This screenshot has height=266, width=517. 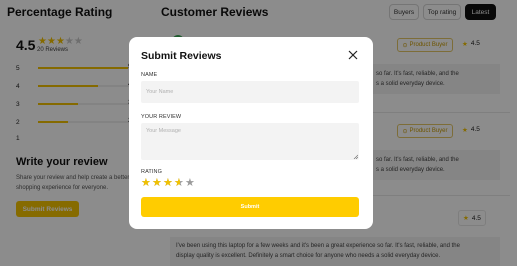 What do you see at coordinates (149, 75) in the screenshot?
I see `name-label: NAME` at bounding box center [149, 75].